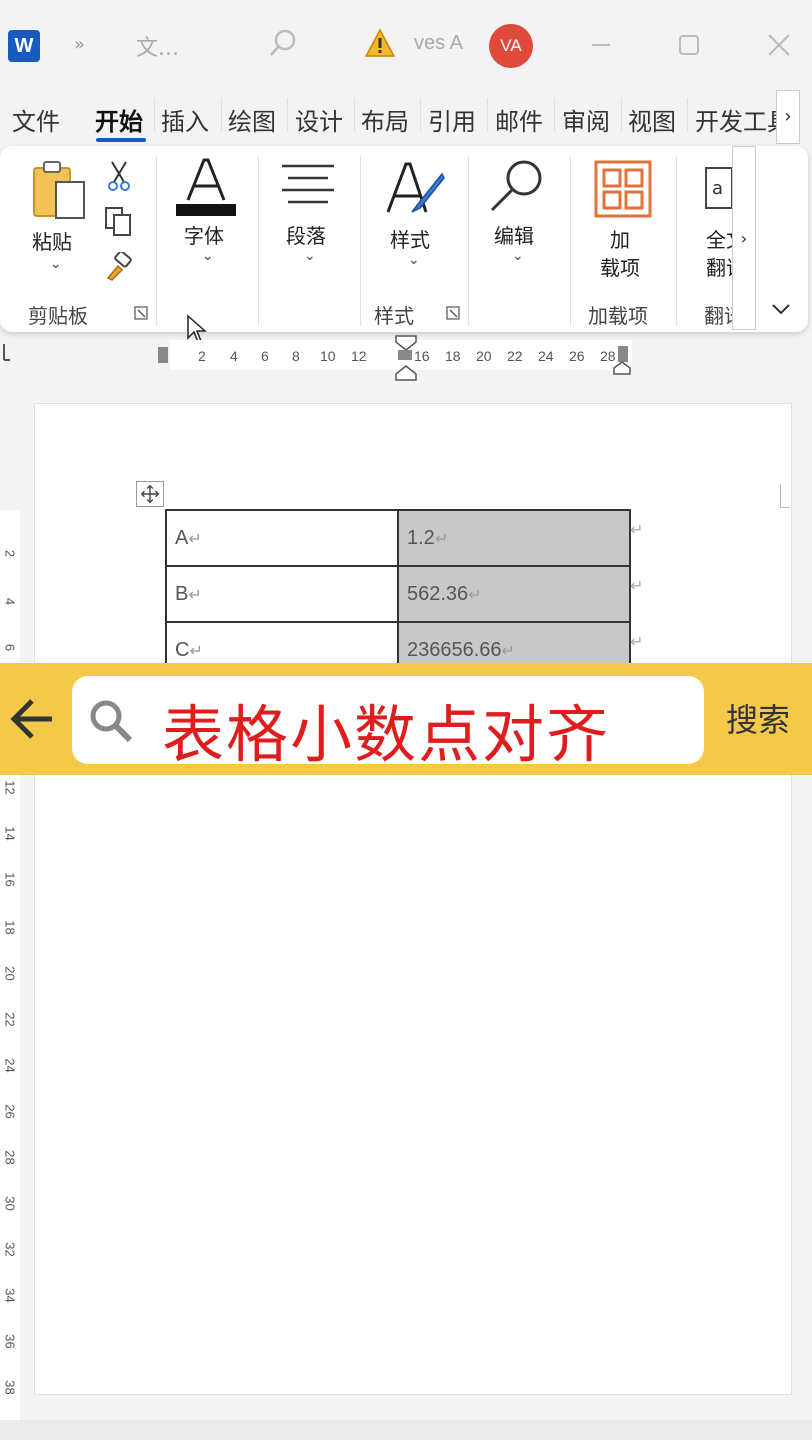 The image size is (812, 1440). I want to click on ruler-tick: 30, so click(10, 1203).